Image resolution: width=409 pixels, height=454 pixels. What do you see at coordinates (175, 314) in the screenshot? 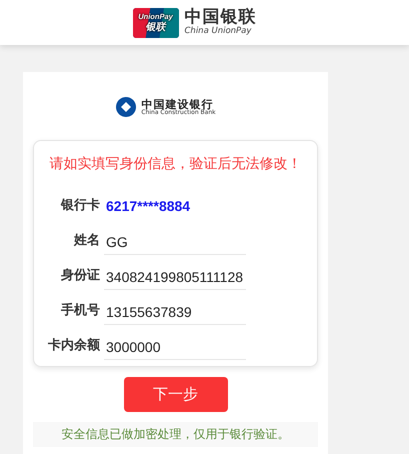
I see `input-field: 13155637839` at bounding box center [175, 314].